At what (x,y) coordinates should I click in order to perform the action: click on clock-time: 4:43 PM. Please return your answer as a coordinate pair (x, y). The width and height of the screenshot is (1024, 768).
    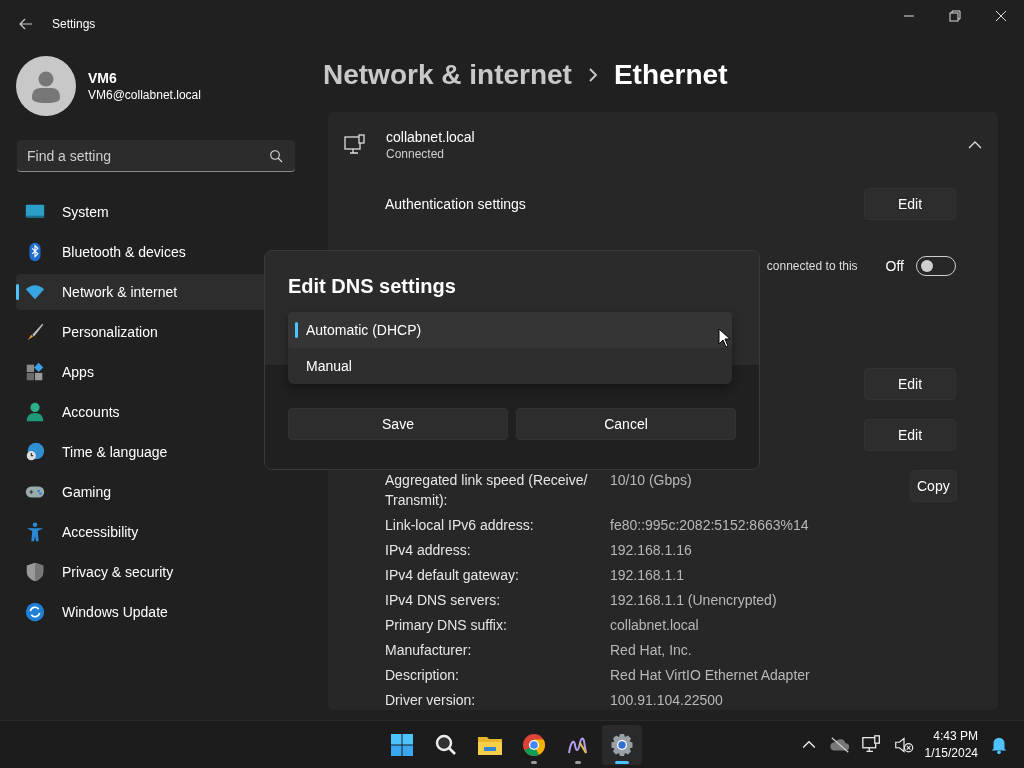
    Looking at the image, I should click on (955, 736).